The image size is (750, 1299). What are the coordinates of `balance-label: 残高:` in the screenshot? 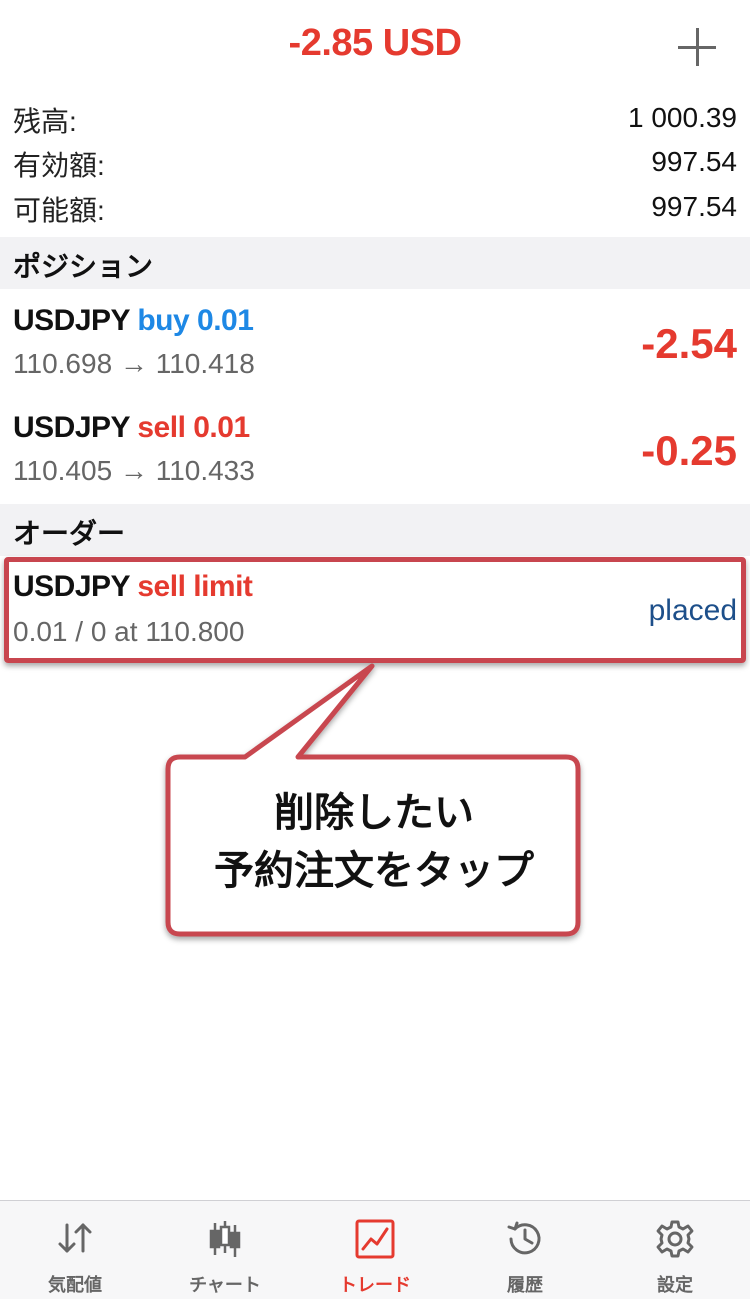 It's located at (45, 121).